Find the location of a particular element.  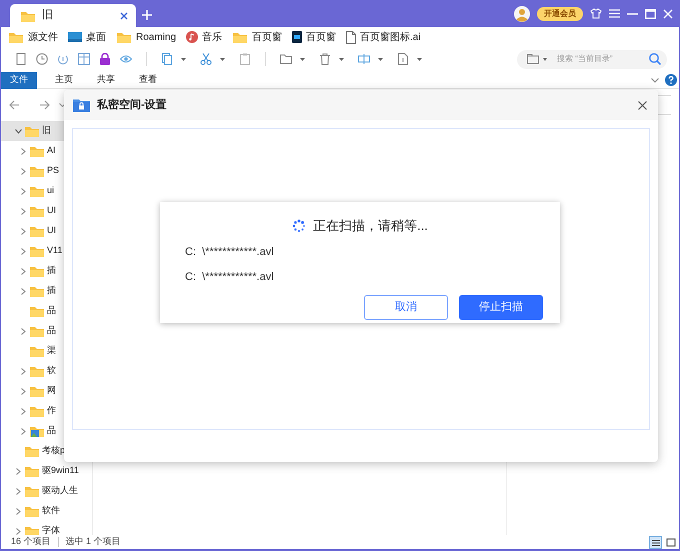

tree-item: 渠 is located at coordinates (46, 351).